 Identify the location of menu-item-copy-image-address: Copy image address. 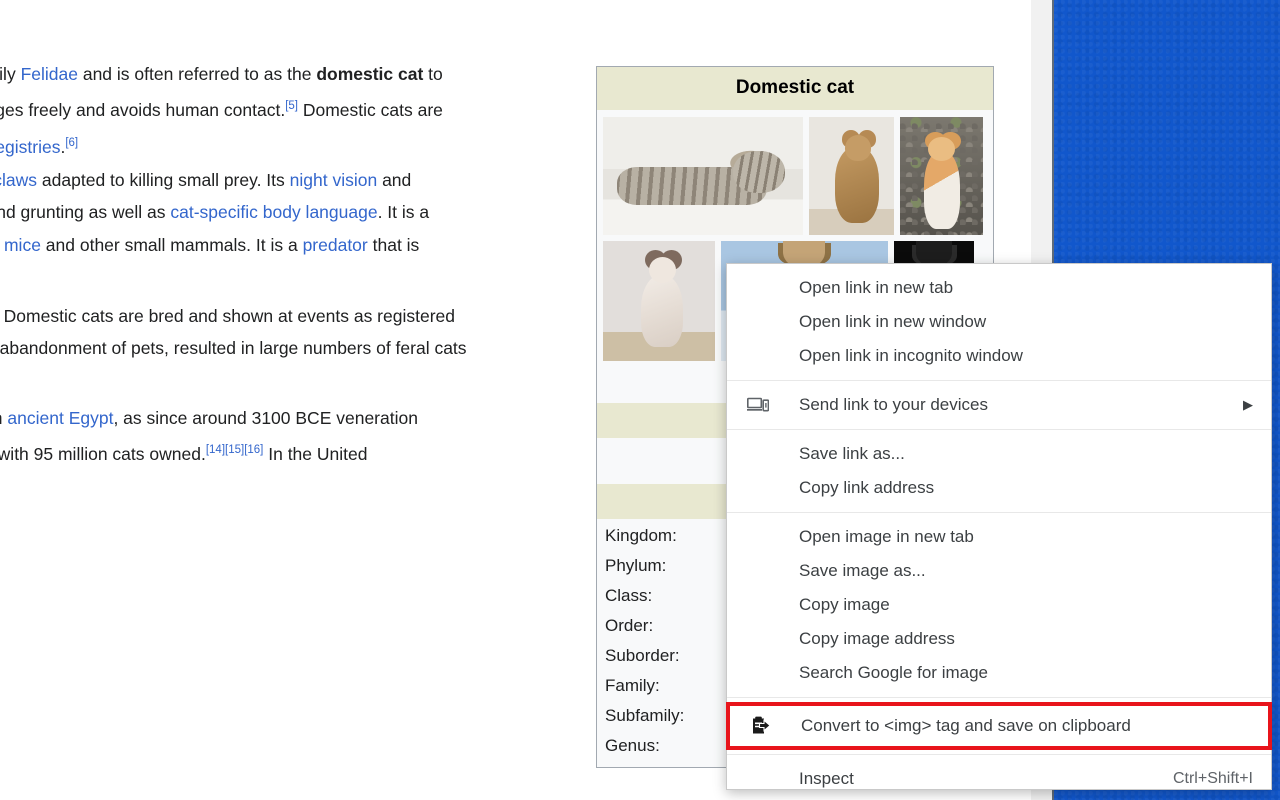
(999, 639).